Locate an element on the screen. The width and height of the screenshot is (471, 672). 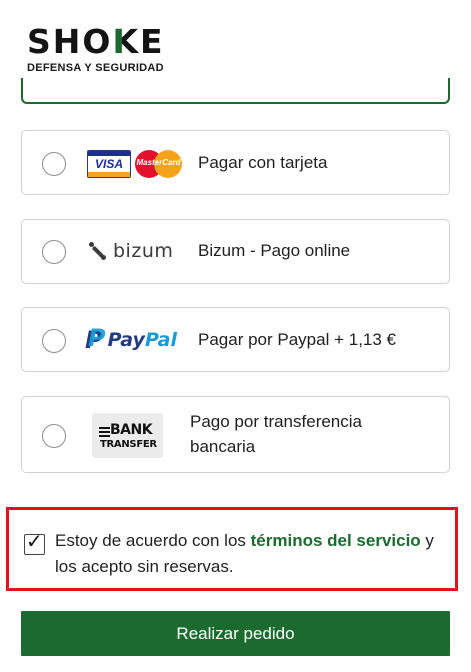
radio-transfer is located at coordinates (54, 436).